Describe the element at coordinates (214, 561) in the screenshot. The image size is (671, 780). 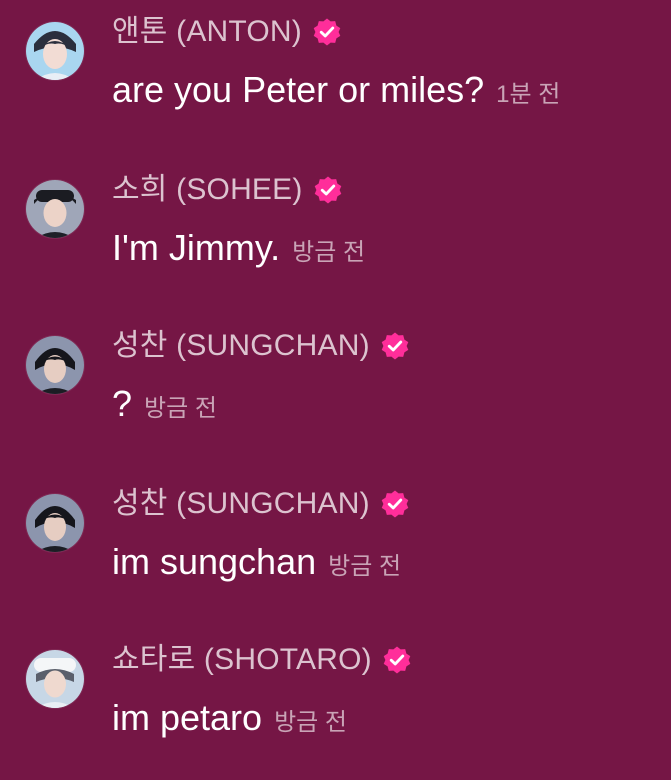
I see `message-text: im sungchan` at that location.